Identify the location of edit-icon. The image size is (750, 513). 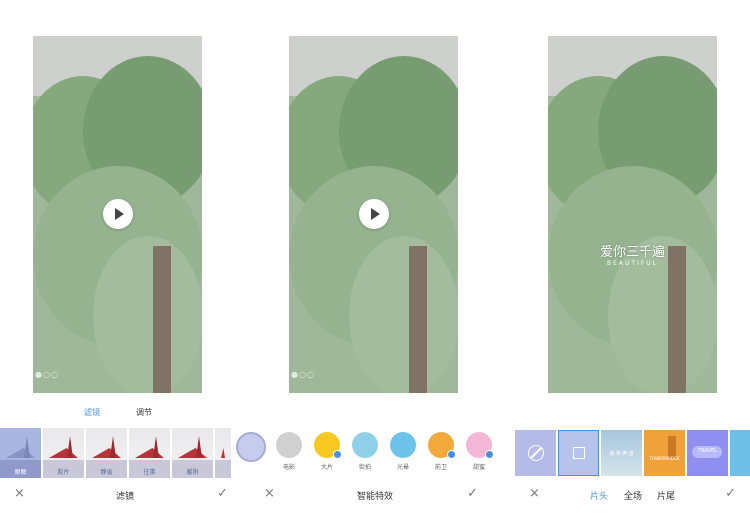
(579, 453).